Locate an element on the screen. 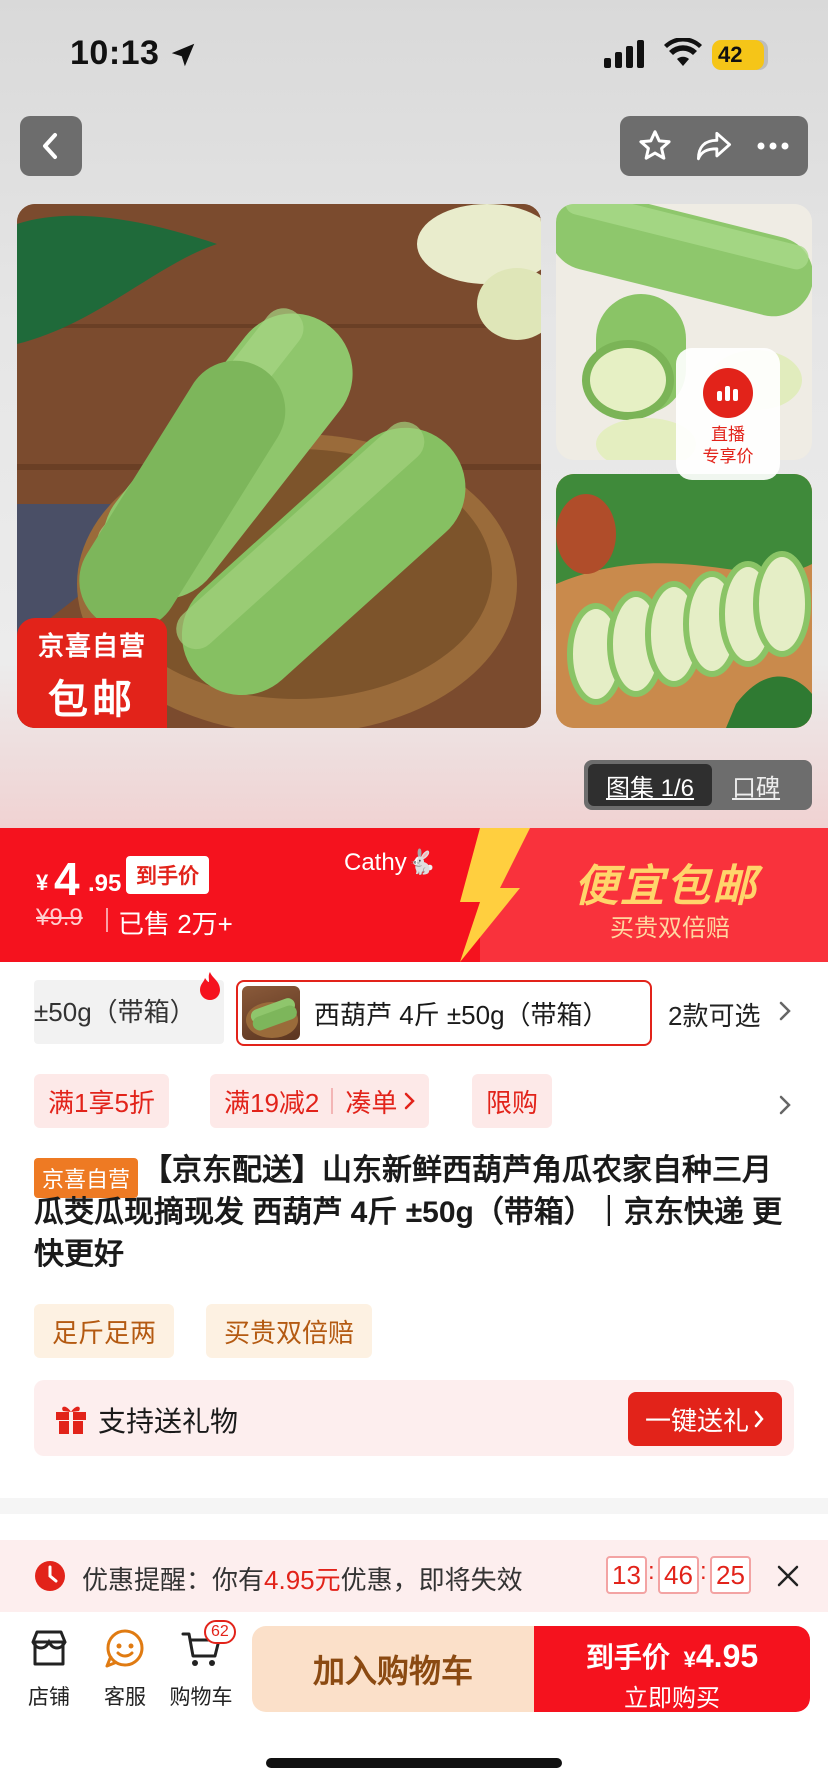  reminder-suffix: 优惠，即将失效 is located at coordinates (431, 1580).